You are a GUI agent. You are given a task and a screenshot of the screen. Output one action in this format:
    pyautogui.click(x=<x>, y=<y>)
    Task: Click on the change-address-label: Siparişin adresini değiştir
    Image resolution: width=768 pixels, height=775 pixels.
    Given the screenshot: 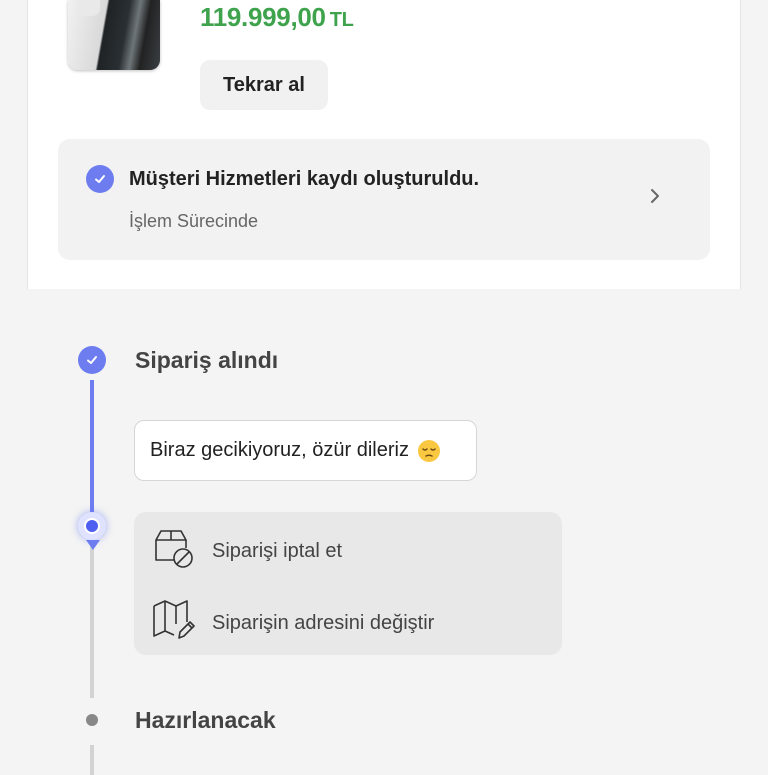 What is the action you would take?
    pyautogui.click(x=323, y=622)
    